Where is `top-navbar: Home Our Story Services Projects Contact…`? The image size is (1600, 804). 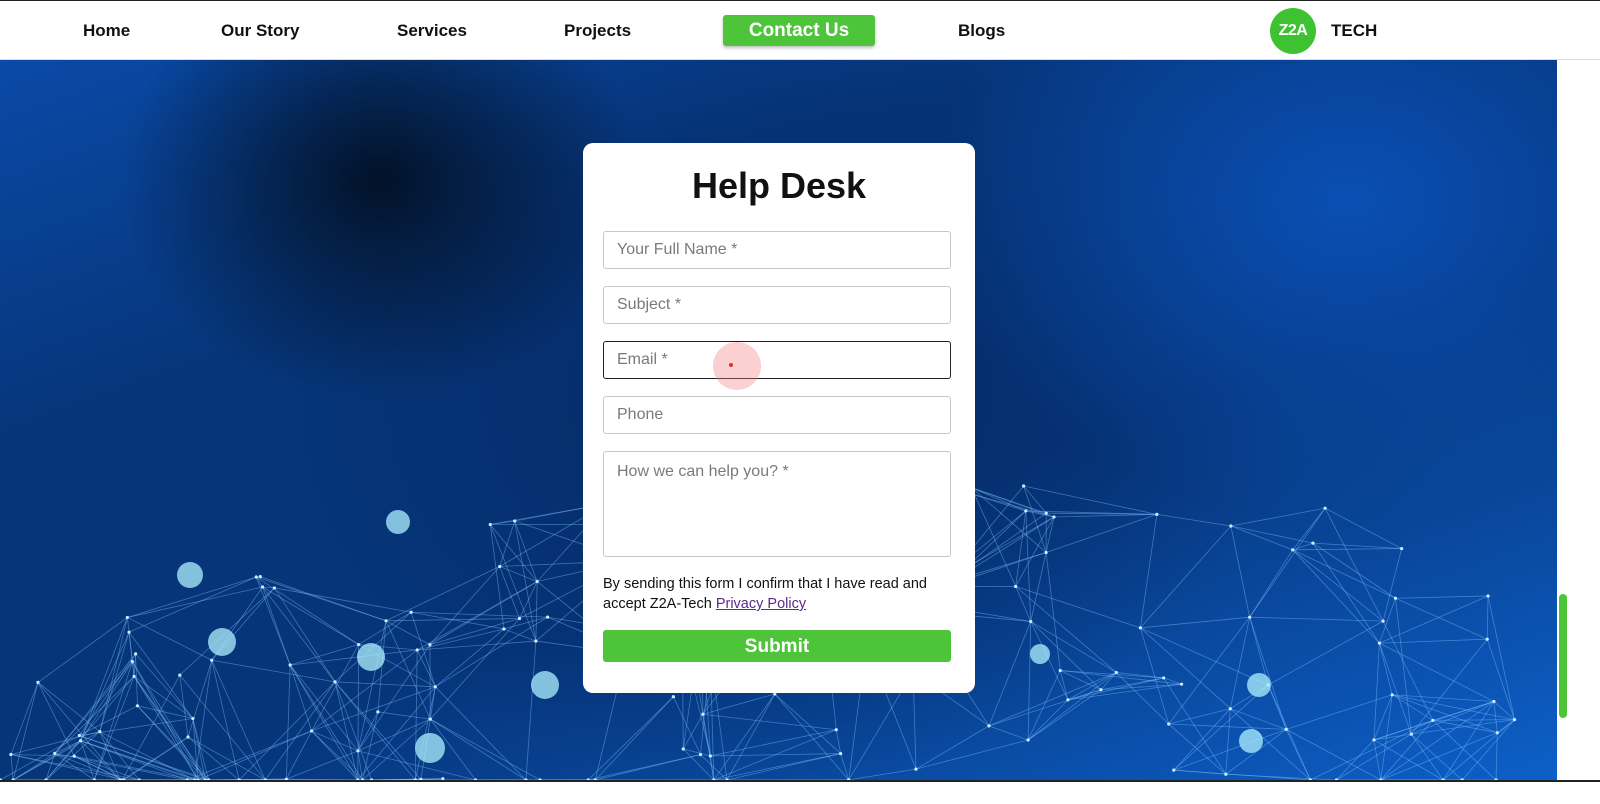
top-navbar: Home Our Story Services Projects Contact… is located at coordinates (800, 30).